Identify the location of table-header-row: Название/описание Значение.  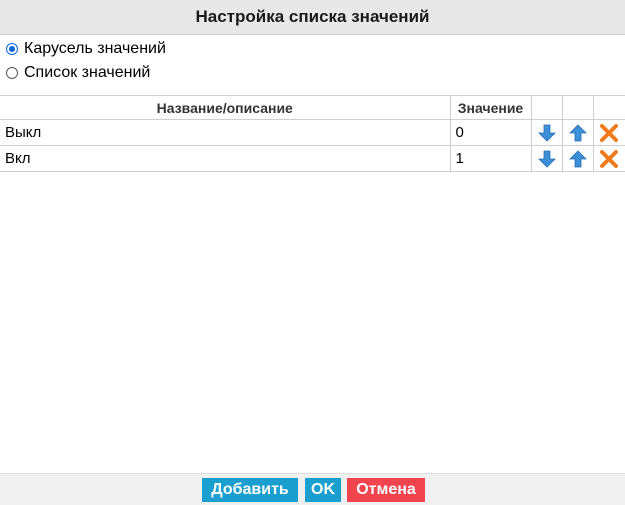
(312, 108).